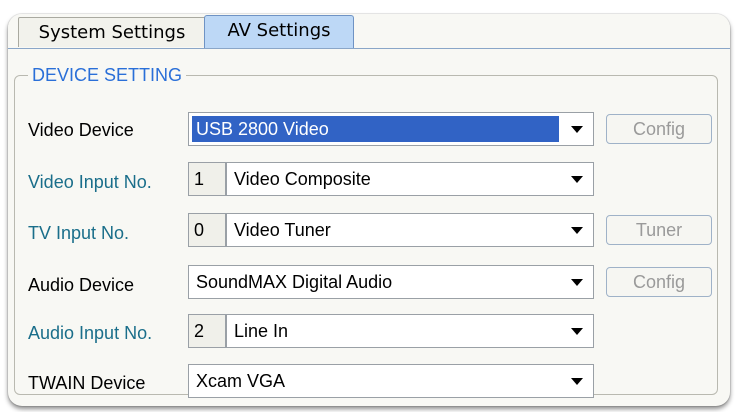 This screenshot has height=412, width=738. Describe the element at coordinates (294, 282) in the screenshot. I see `audio-device-value: SoundMAX Digital Audio` at that location.